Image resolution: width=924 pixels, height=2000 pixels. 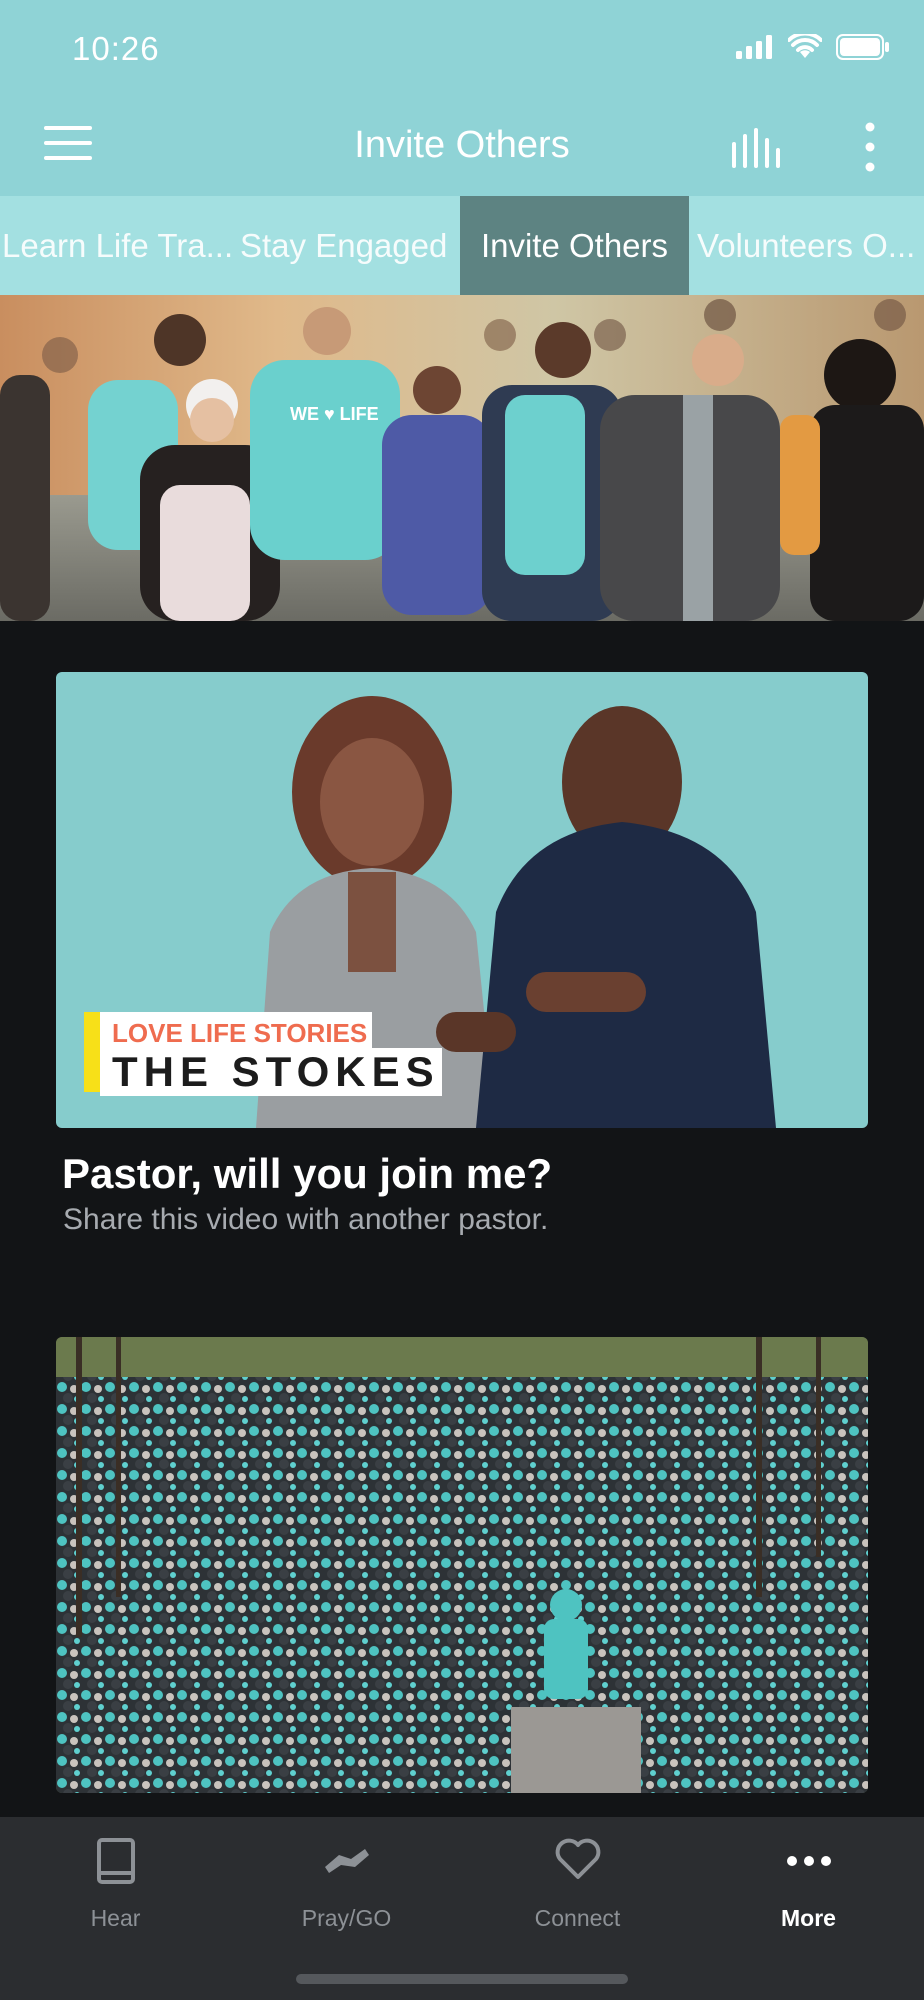 I want to click on nav-label-connect: Connect, so click(x=577, y=1918).